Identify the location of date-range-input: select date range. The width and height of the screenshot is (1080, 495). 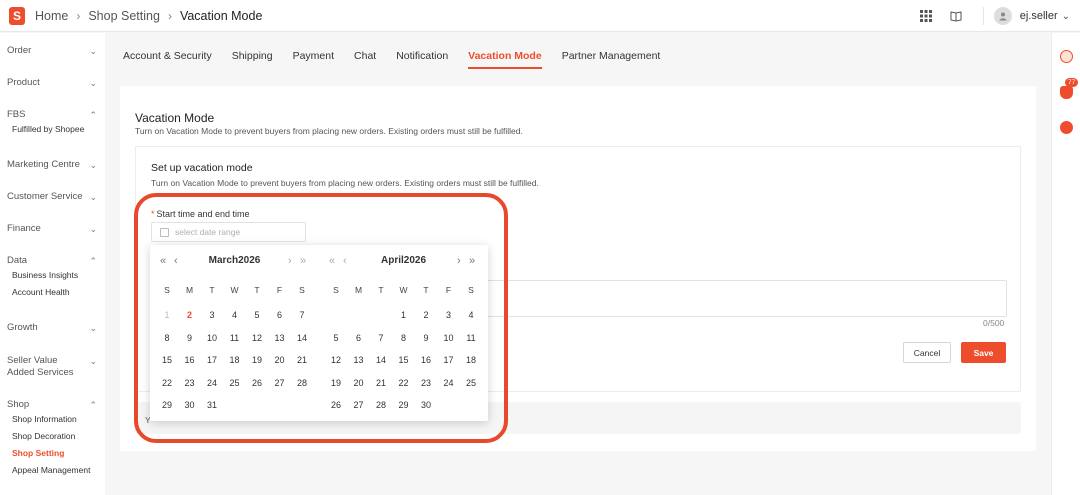
(228, 232).